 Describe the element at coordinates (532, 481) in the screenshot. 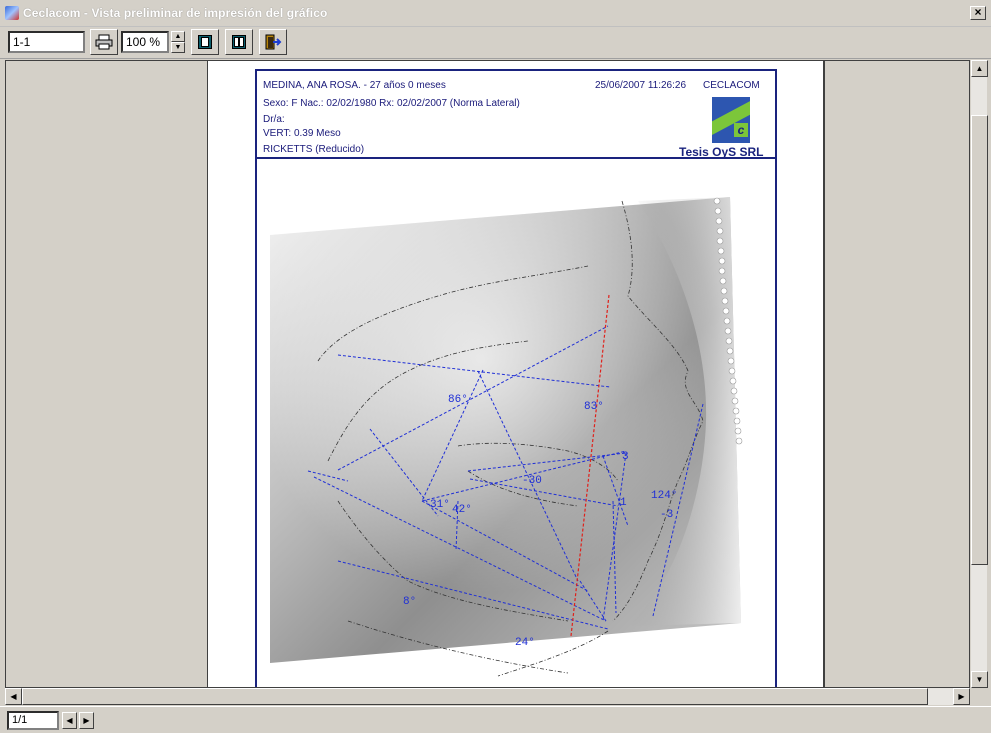

I see `label-minus-30: -30` at that location.